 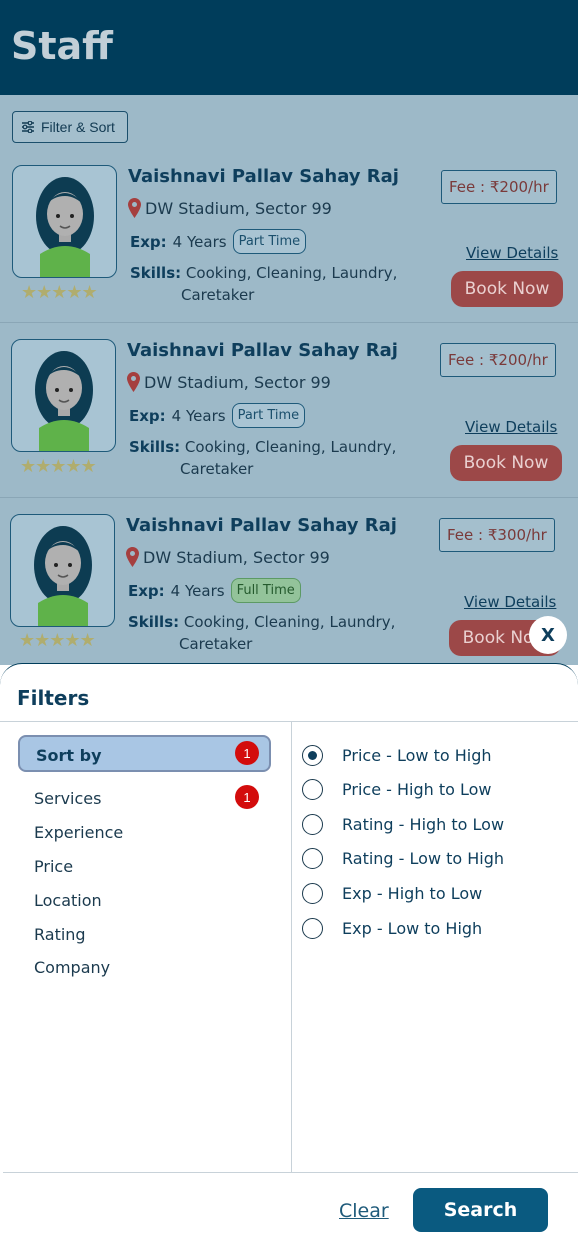 I want to click on sort-option: Rating - High to Low, so click(x=403, y=824).